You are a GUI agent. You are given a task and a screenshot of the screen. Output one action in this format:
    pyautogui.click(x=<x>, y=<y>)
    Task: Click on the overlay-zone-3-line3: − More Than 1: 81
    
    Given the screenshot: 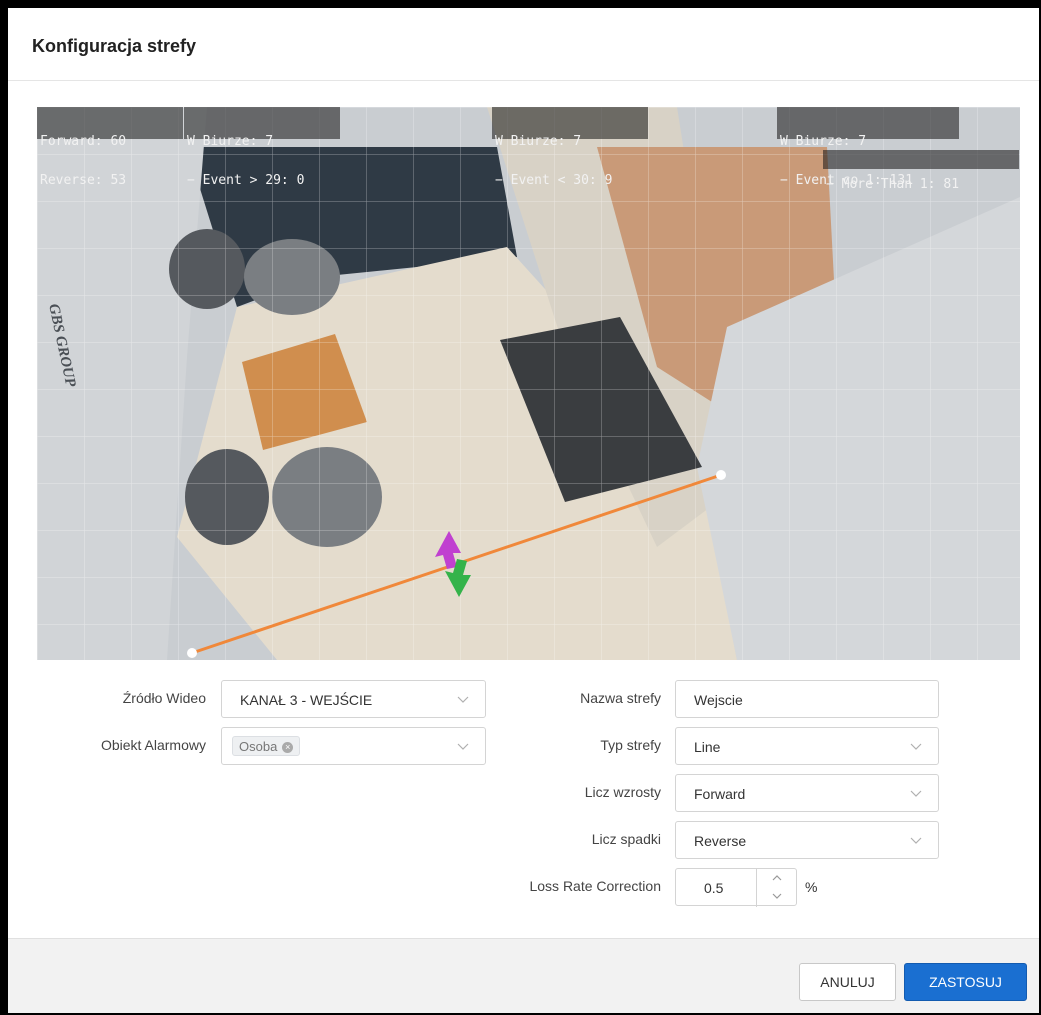 What is the action you would take?
    pyautogui.click(x=893, y=184)
    